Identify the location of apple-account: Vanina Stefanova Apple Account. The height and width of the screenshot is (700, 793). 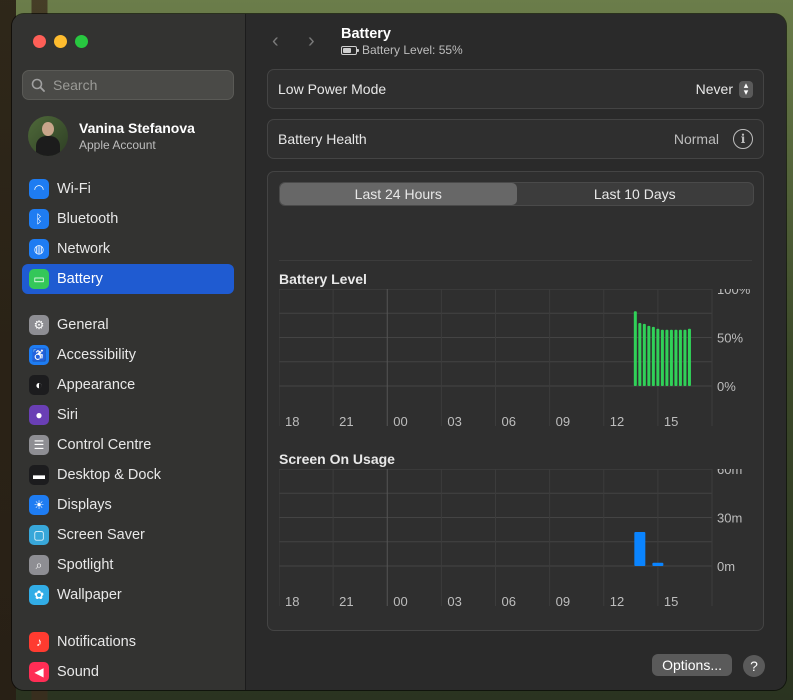
(111, 136).